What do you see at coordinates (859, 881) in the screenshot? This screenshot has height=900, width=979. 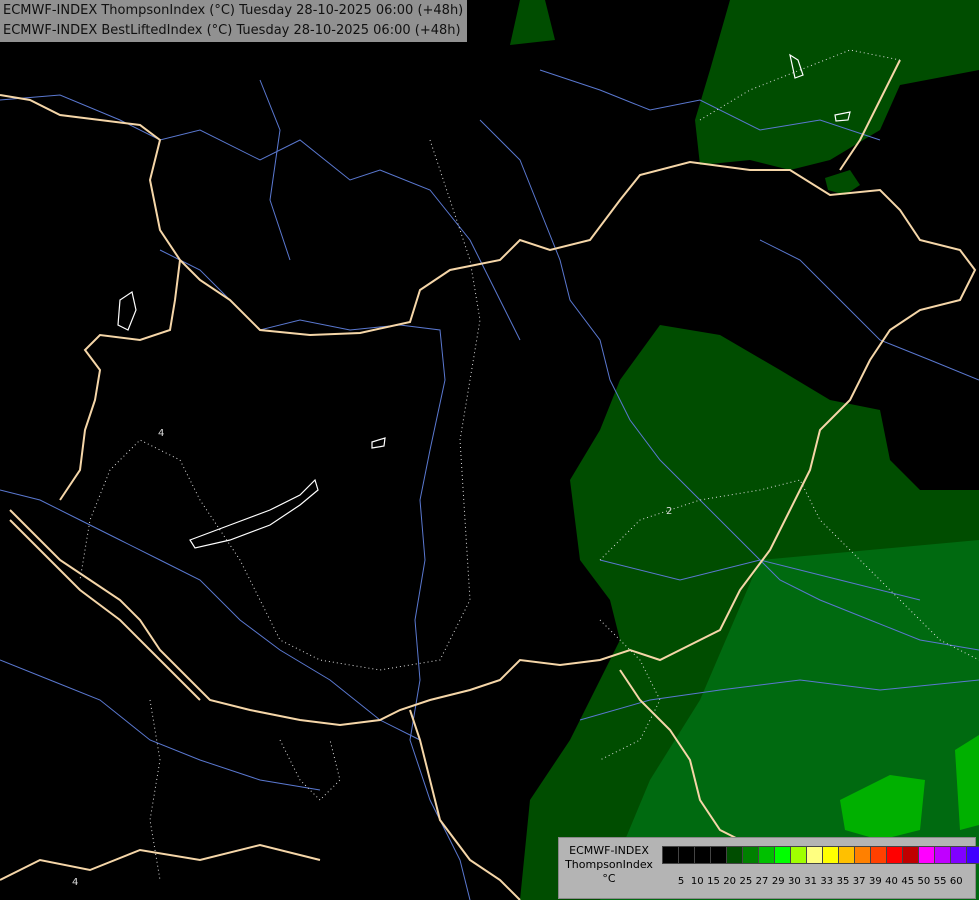 I see `legend-tick-label: 37` at bounding box center [859, 881].